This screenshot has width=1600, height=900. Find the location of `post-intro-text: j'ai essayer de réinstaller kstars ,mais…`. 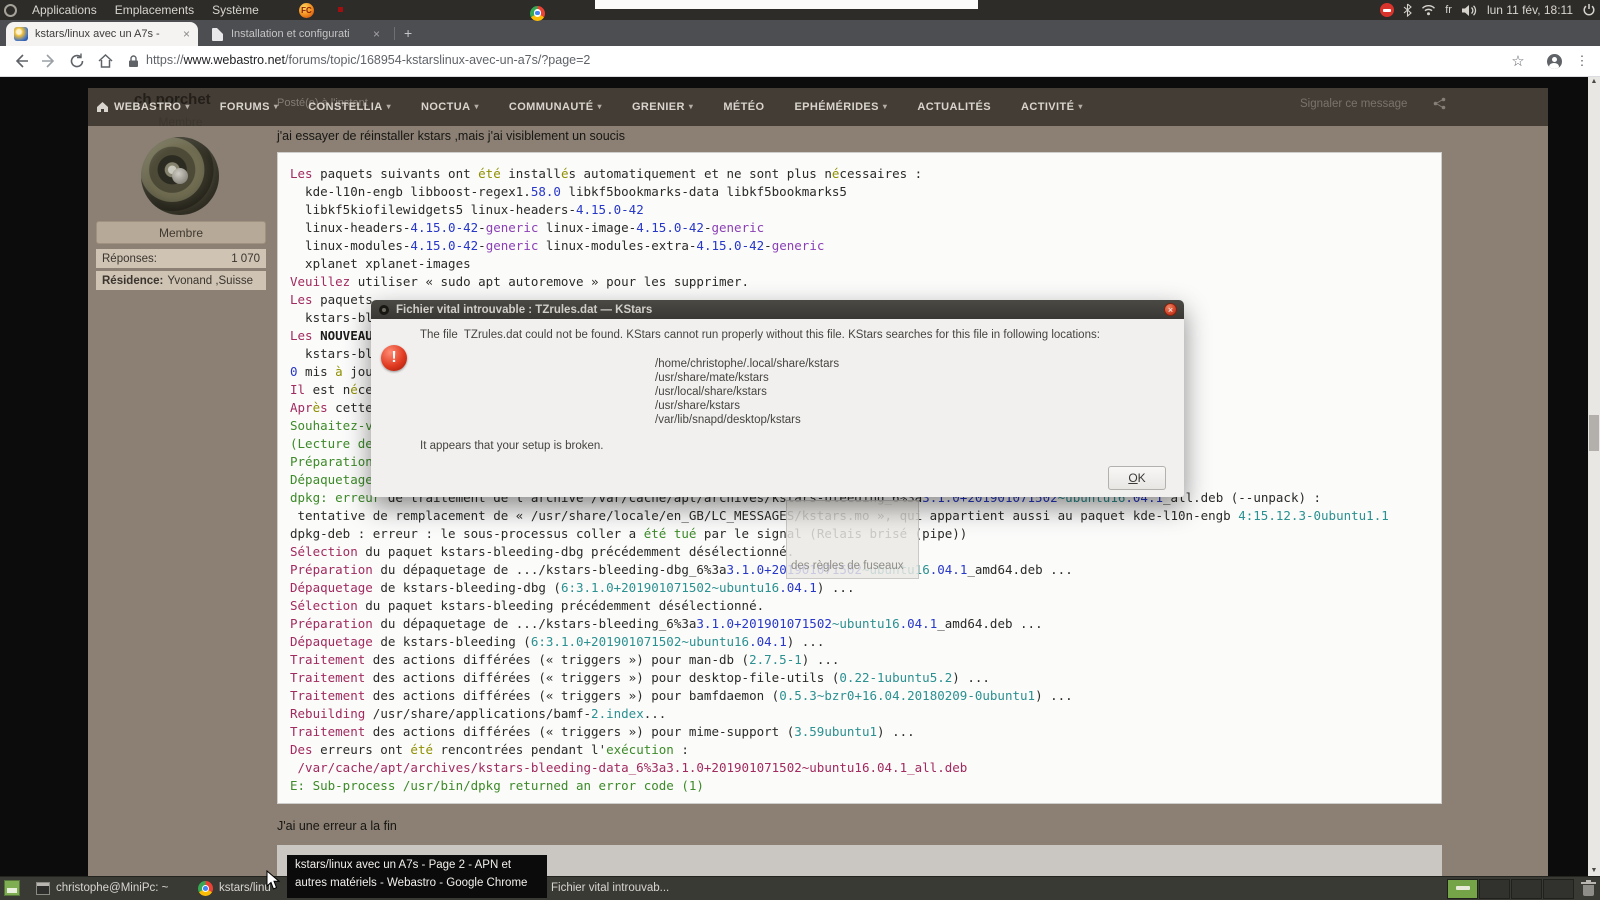

post-intro-text: j'ai essayer de réinstaller kstars ,mais… is located at coordinates (451, 136).